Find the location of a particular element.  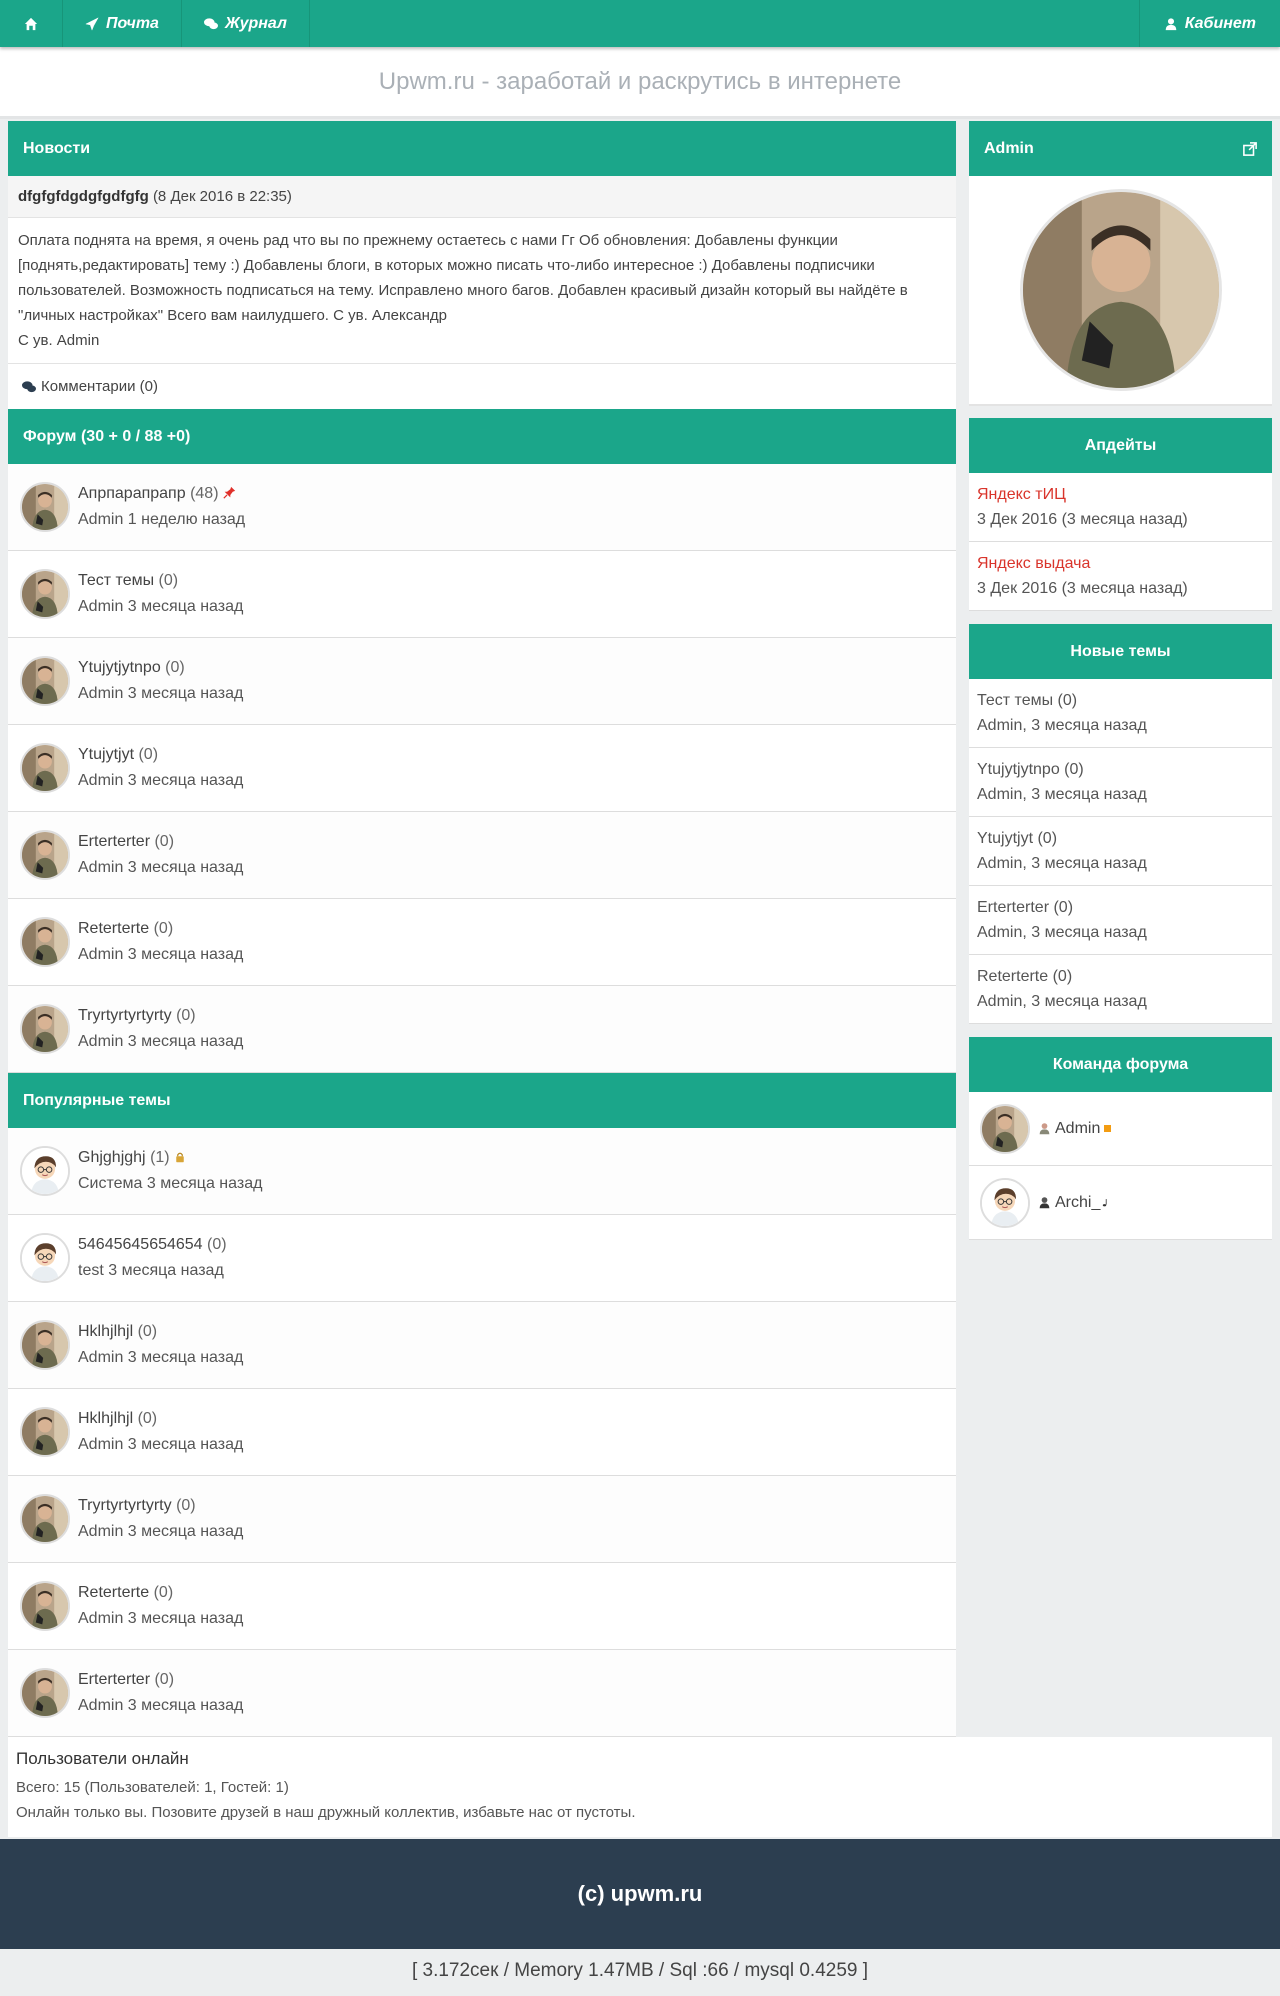

new-topic-item: Тест темы (0) Admin, 3 месяца назад is located at coordinates (1120, 713).